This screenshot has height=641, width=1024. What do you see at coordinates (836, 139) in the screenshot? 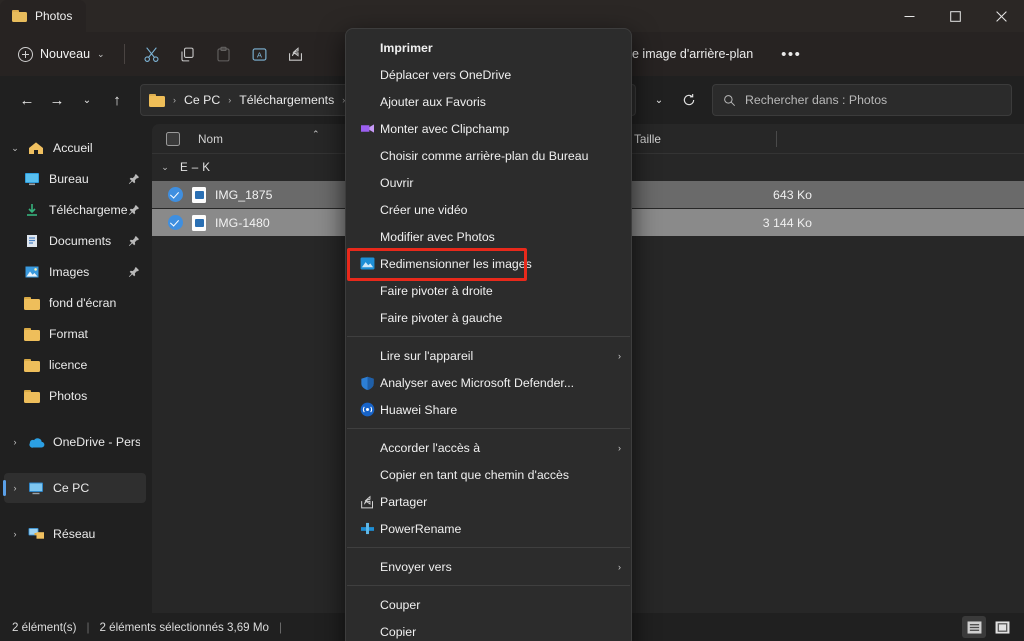
I see `column-header-extra` at bounding box center [836, 139].